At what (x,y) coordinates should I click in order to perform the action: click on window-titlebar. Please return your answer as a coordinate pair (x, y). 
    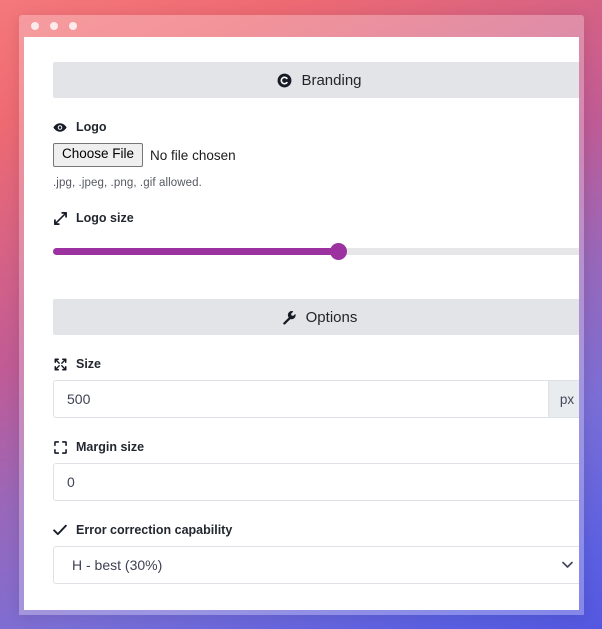
    Looking at the image, I should click on (301, 26).